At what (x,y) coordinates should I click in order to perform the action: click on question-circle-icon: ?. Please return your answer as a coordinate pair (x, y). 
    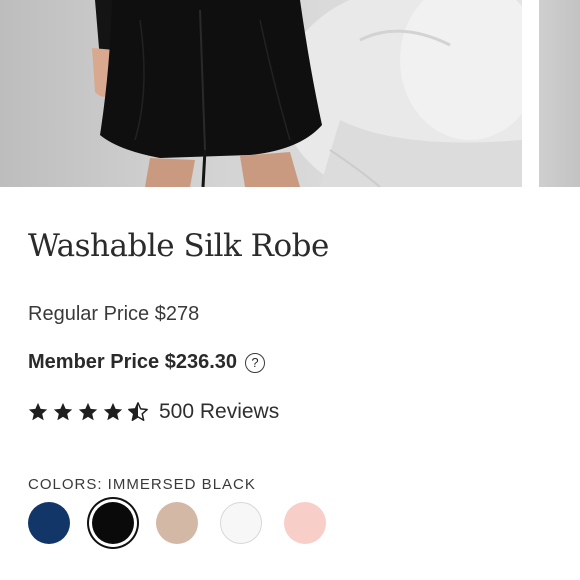
    Looking at the image, I should click on (255, 362).